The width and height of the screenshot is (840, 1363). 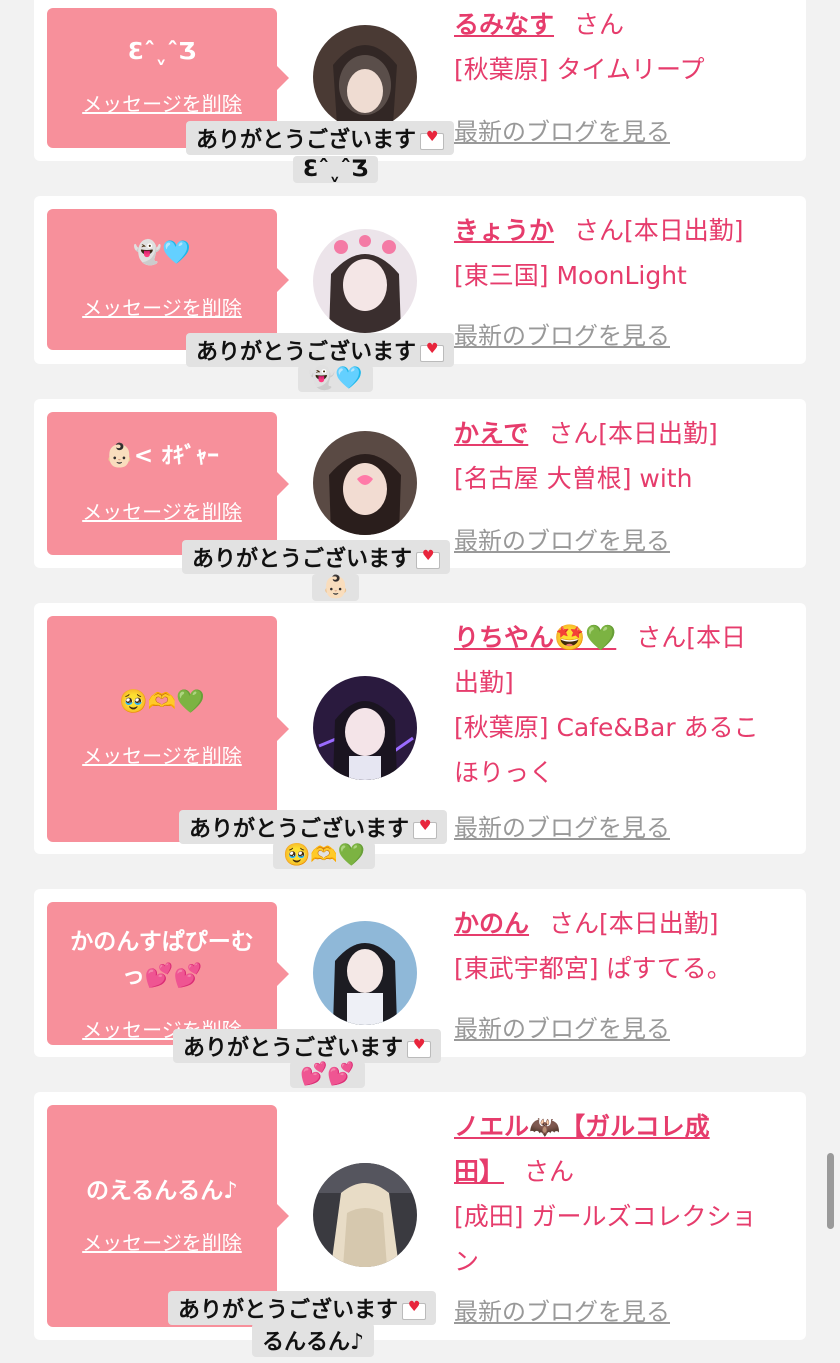 I want to click on girl-info: かのん さん[本日出勤] [東武宇都宮] ぱすてる。, so click(x=619, y=946).